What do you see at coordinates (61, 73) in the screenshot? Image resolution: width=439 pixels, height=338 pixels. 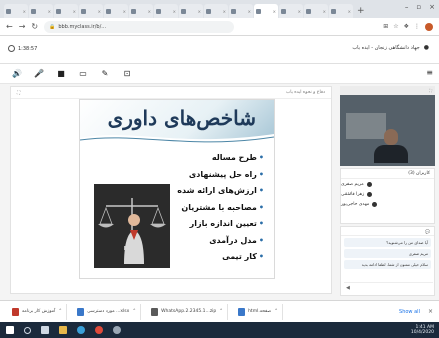 I see `camera-icon: ■` at bounding box center [61, 73].